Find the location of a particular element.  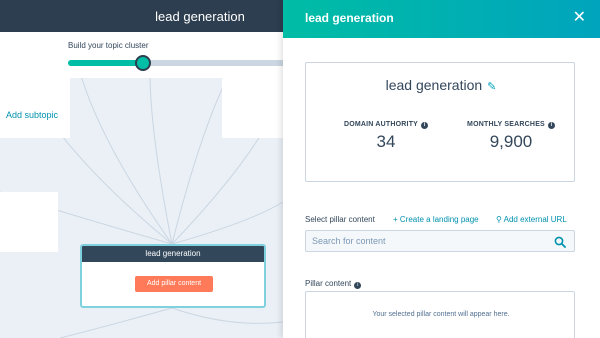

keyword-heading: lead generation ✎ is located at coordinates (441, 85).